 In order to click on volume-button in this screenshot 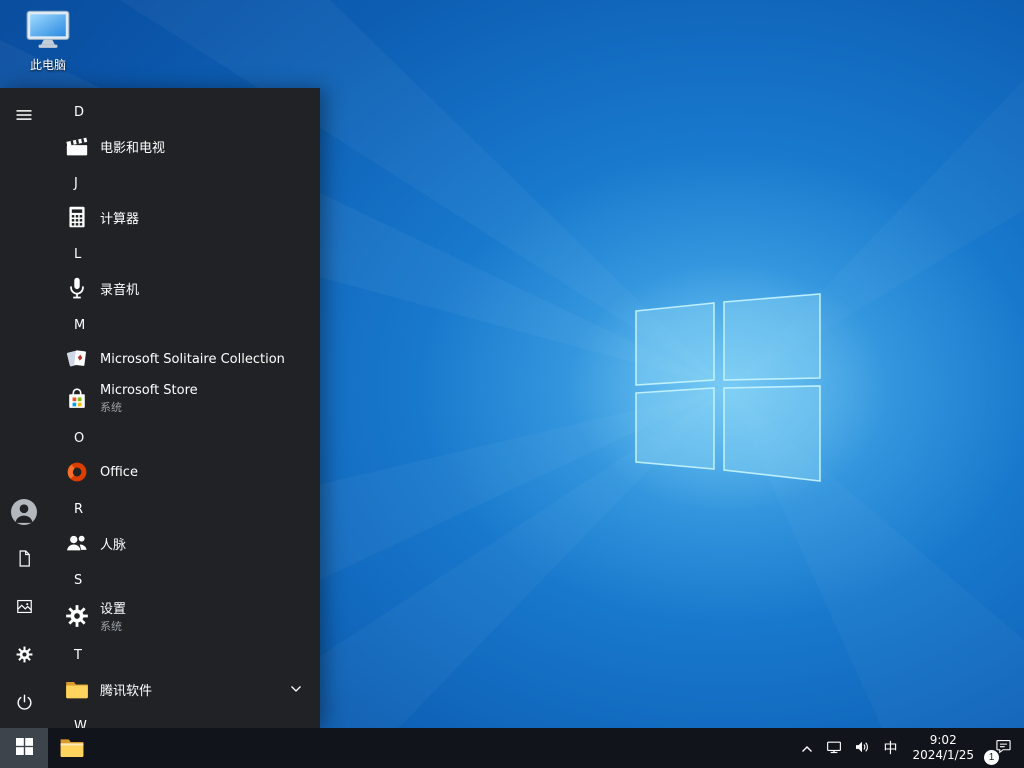, I will do `click(862, 748)`.